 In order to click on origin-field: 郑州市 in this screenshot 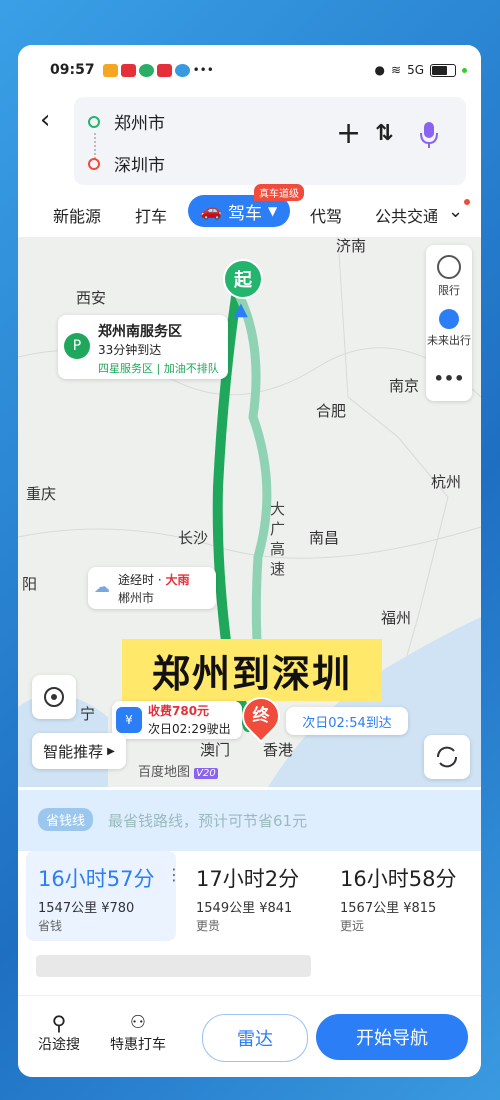, I will do `click(126, 121)`.